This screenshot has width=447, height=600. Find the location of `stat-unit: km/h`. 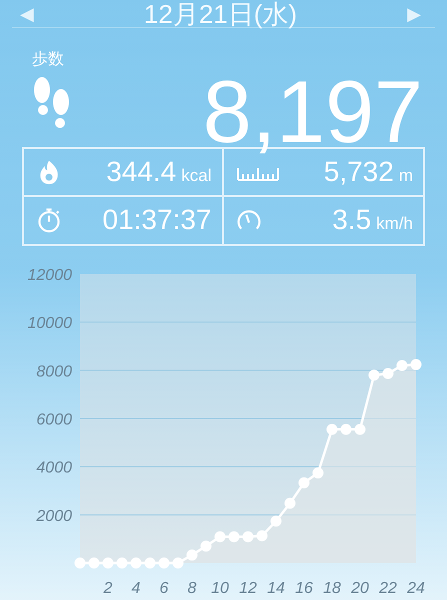

stat-unit: km/h is located at coordinates (394, 224).